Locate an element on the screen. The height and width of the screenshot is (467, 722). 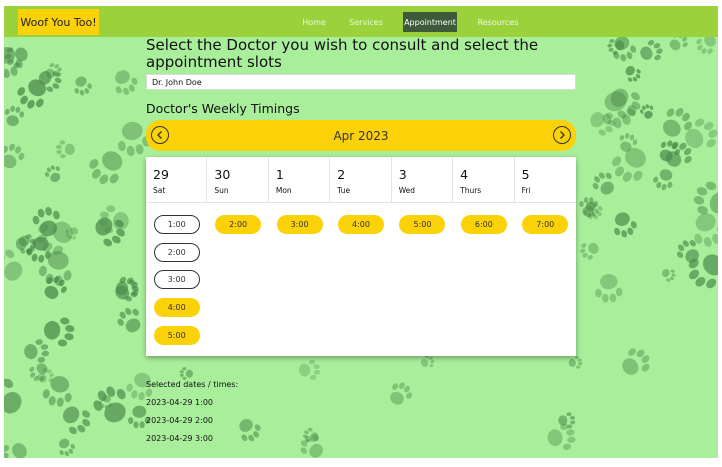
time-slot-button: 1:00 is located at coordinates (176, 224).